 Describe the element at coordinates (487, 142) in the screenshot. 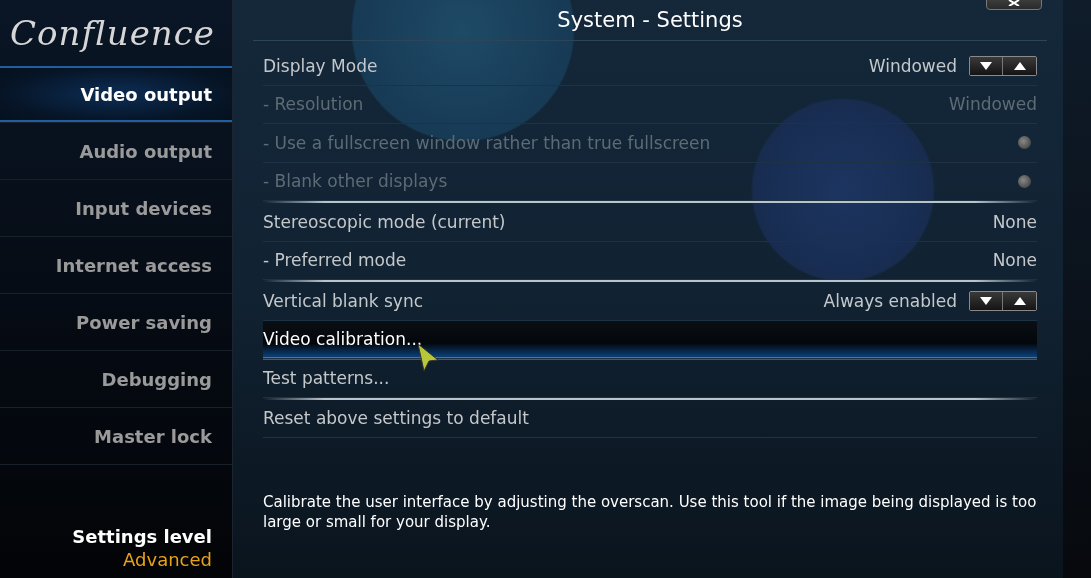

I see `setting-label: - Use a fullscreen window rather than true fullscreen` at that location.